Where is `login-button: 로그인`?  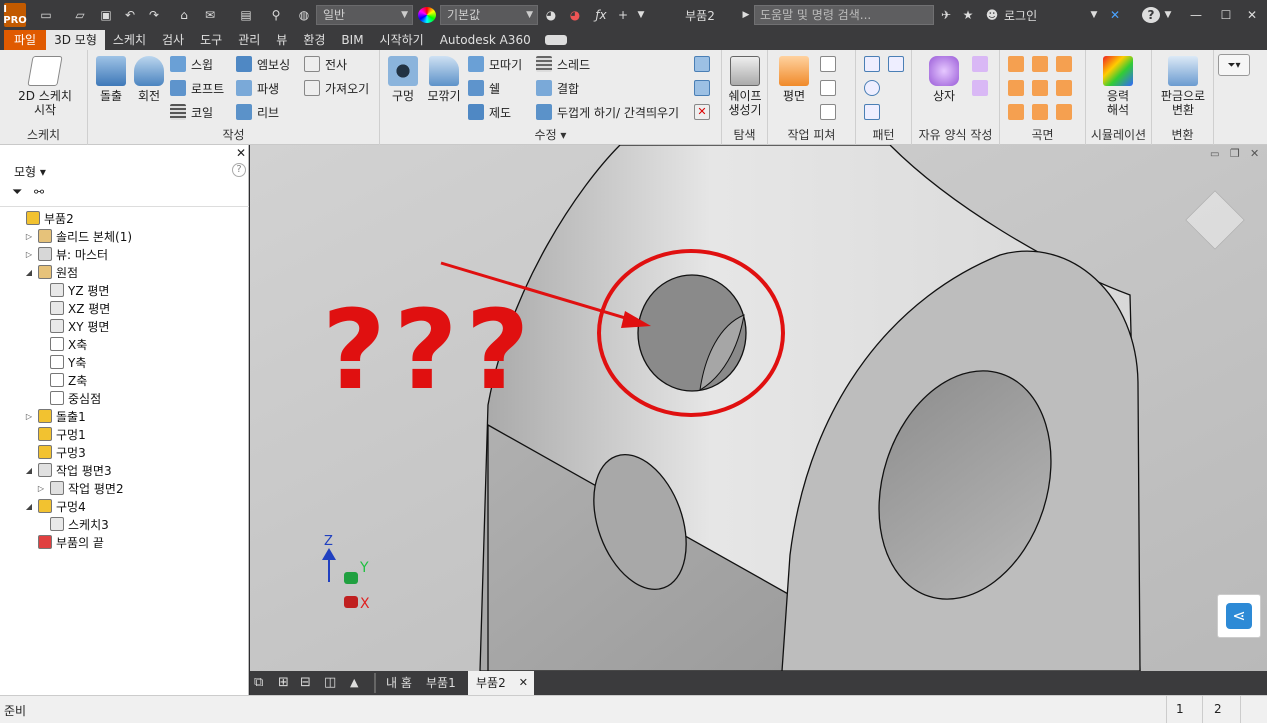
login-button: 로그인 is located at coordinates (1029, 15).